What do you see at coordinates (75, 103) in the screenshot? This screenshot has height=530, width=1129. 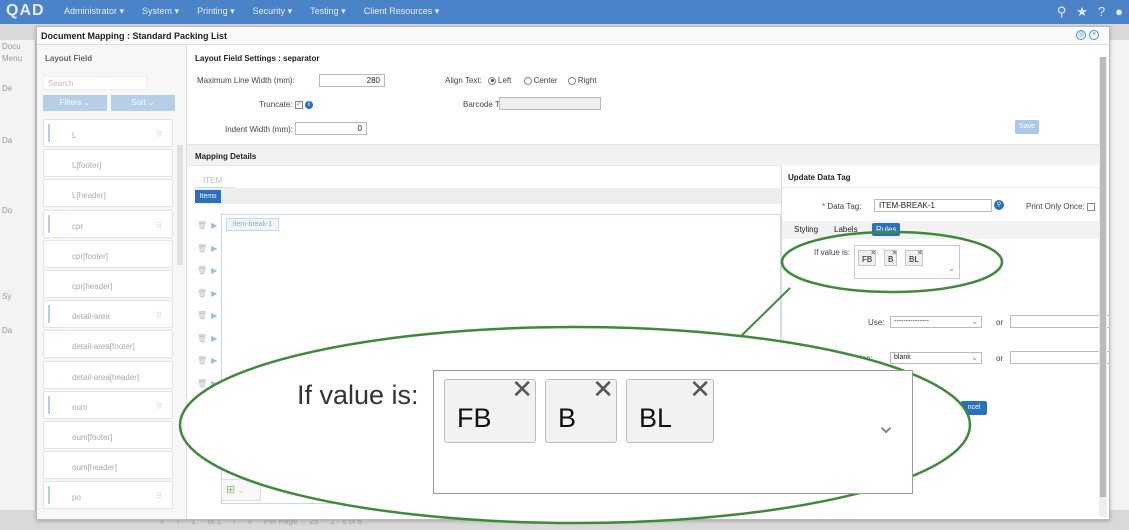 I see `filters-button: Filters ⌄` at bounding box center [75, 103].